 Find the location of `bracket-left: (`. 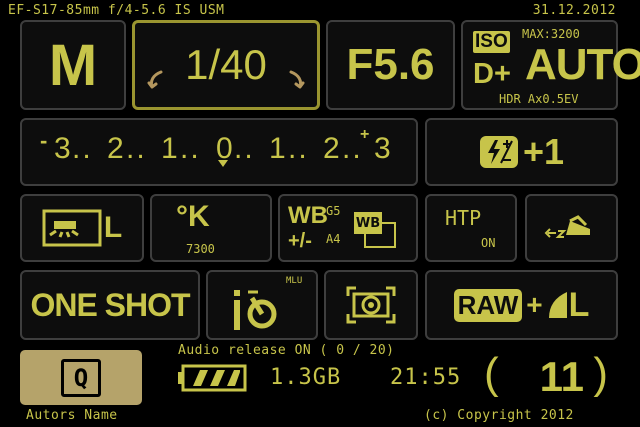

bracket-left: ( is located at coordinates (491, 373).